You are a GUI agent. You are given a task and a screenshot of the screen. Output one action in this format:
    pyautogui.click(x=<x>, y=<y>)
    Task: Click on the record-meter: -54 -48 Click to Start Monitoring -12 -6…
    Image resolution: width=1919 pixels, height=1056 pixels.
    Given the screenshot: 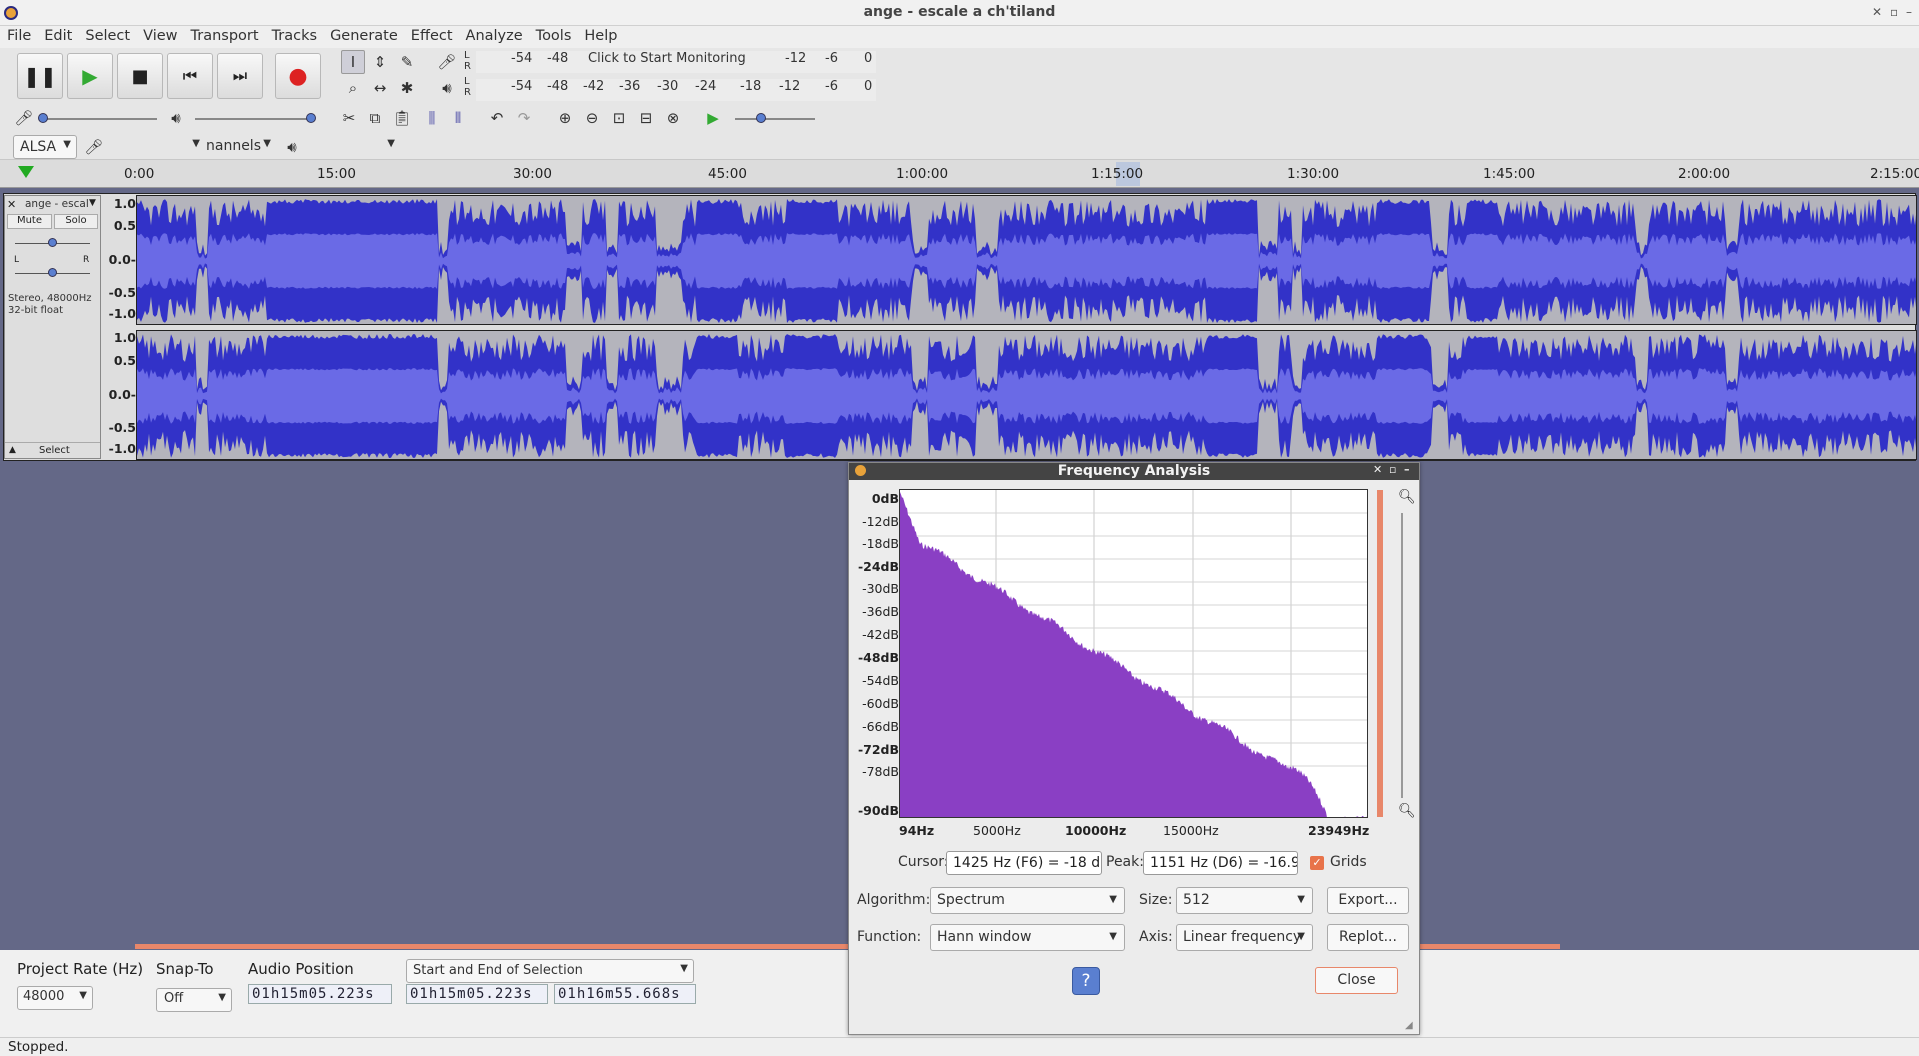 What is the action you would take?
    pyautogui.click(x=676, y=62)
    